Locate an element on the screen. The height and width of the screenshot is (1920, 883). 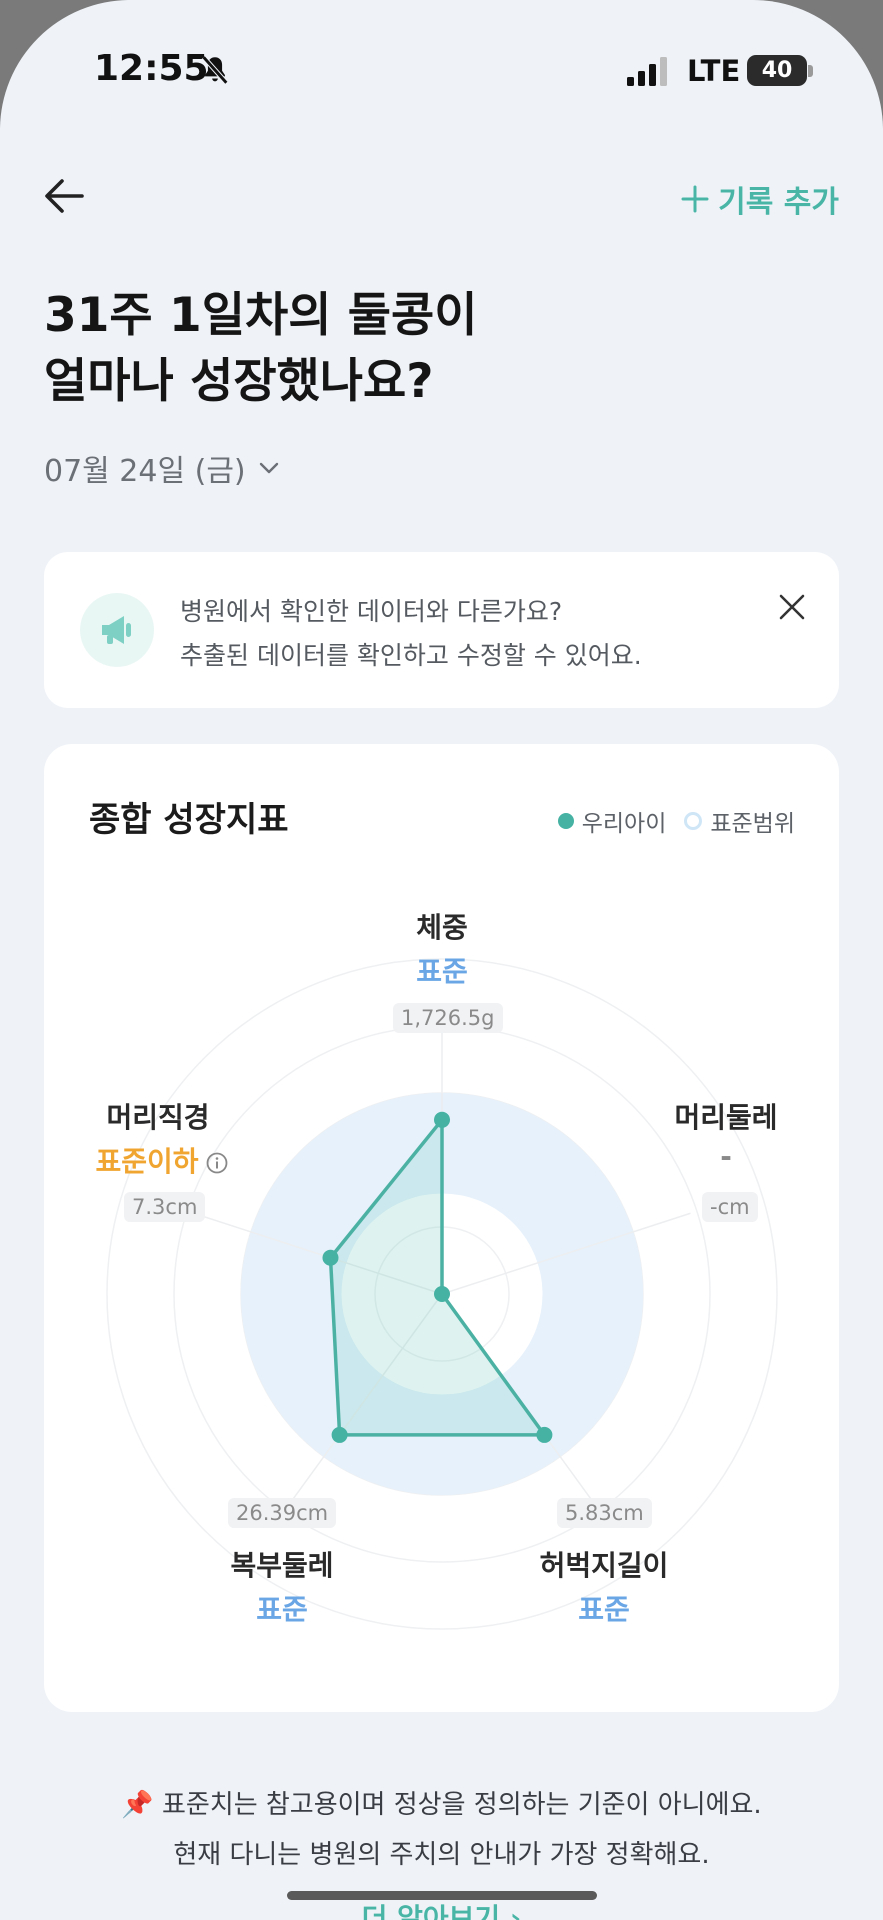
home-indicator is located at coordinates (442, 1895).